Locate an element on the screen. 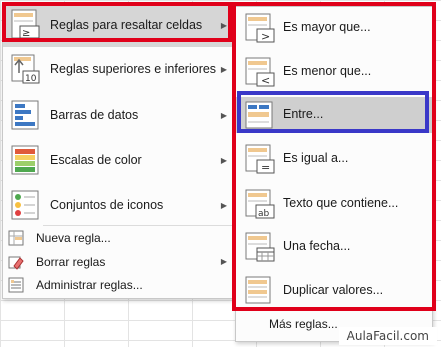 Image resolution: width=441 pixels, height=347 pixels. menu-item-icon-sets: Conjuntos de iconos ▶ is located at coordinates (117, 205).